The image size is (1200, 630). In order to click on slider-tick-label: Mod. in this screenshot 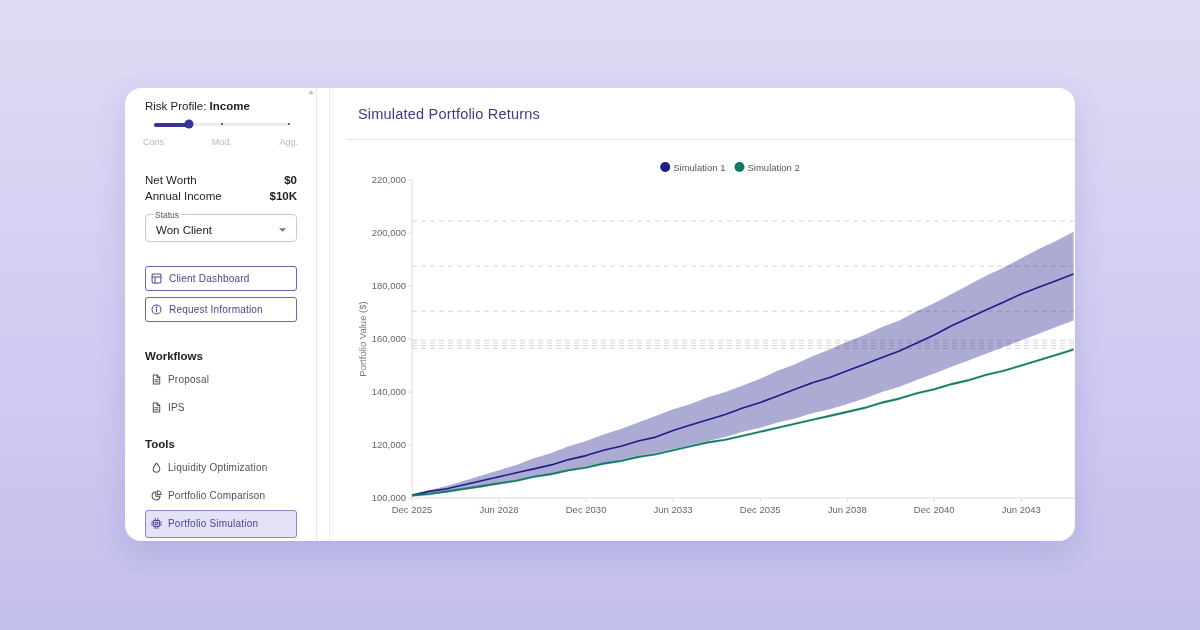, I will do `click(221, 141)`.